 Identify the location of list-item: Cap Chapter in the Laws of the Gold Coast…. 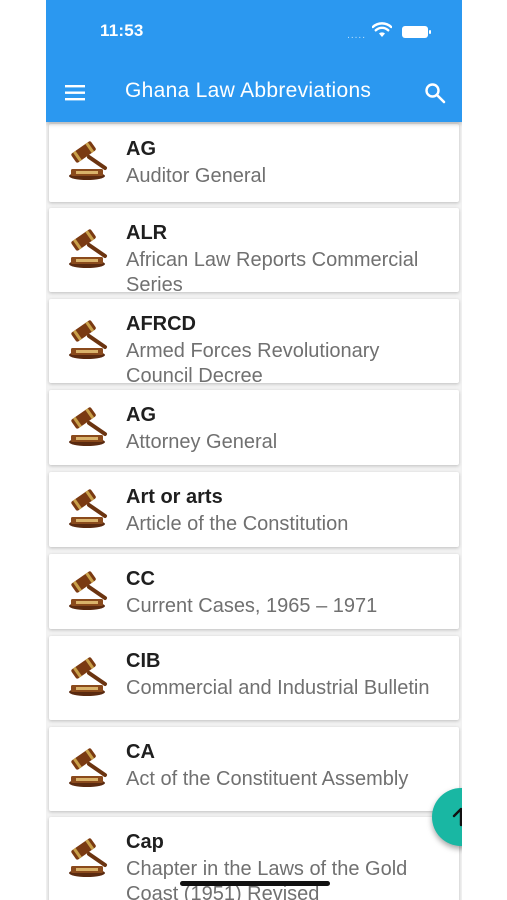
(254, 858).